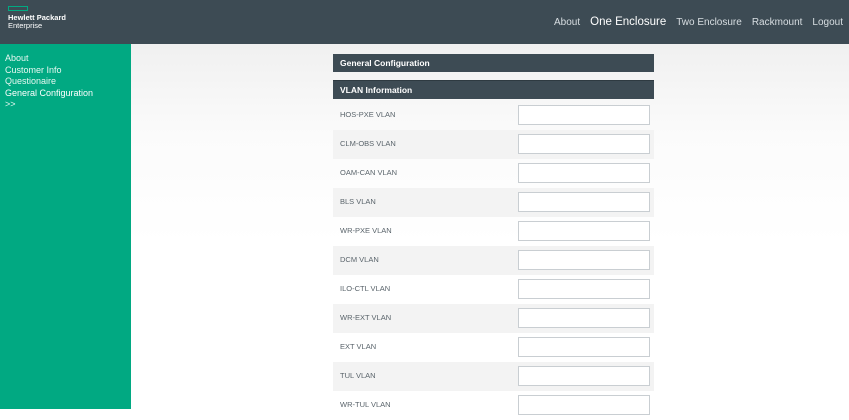  What do you see at coordinates (493, 63) in the screenshot?
I see `general-configuration-header: General Configuration` at bounding box center [493, 63].